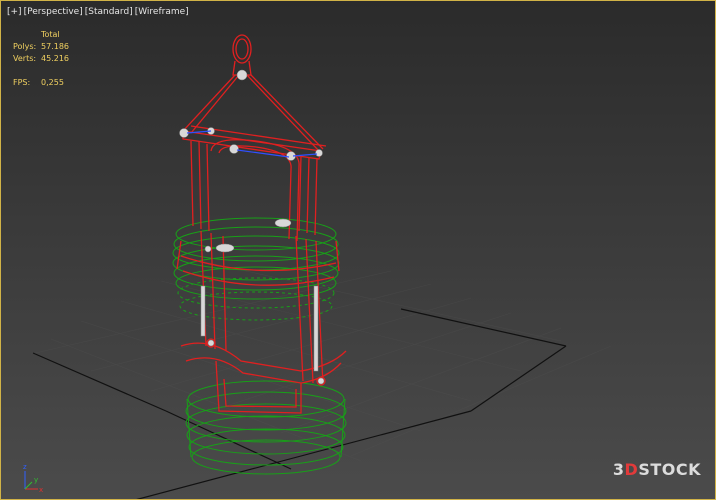 The height and width of the screenshot is (500, 716). I want to click on stats-header: Total, so click(50, 34).